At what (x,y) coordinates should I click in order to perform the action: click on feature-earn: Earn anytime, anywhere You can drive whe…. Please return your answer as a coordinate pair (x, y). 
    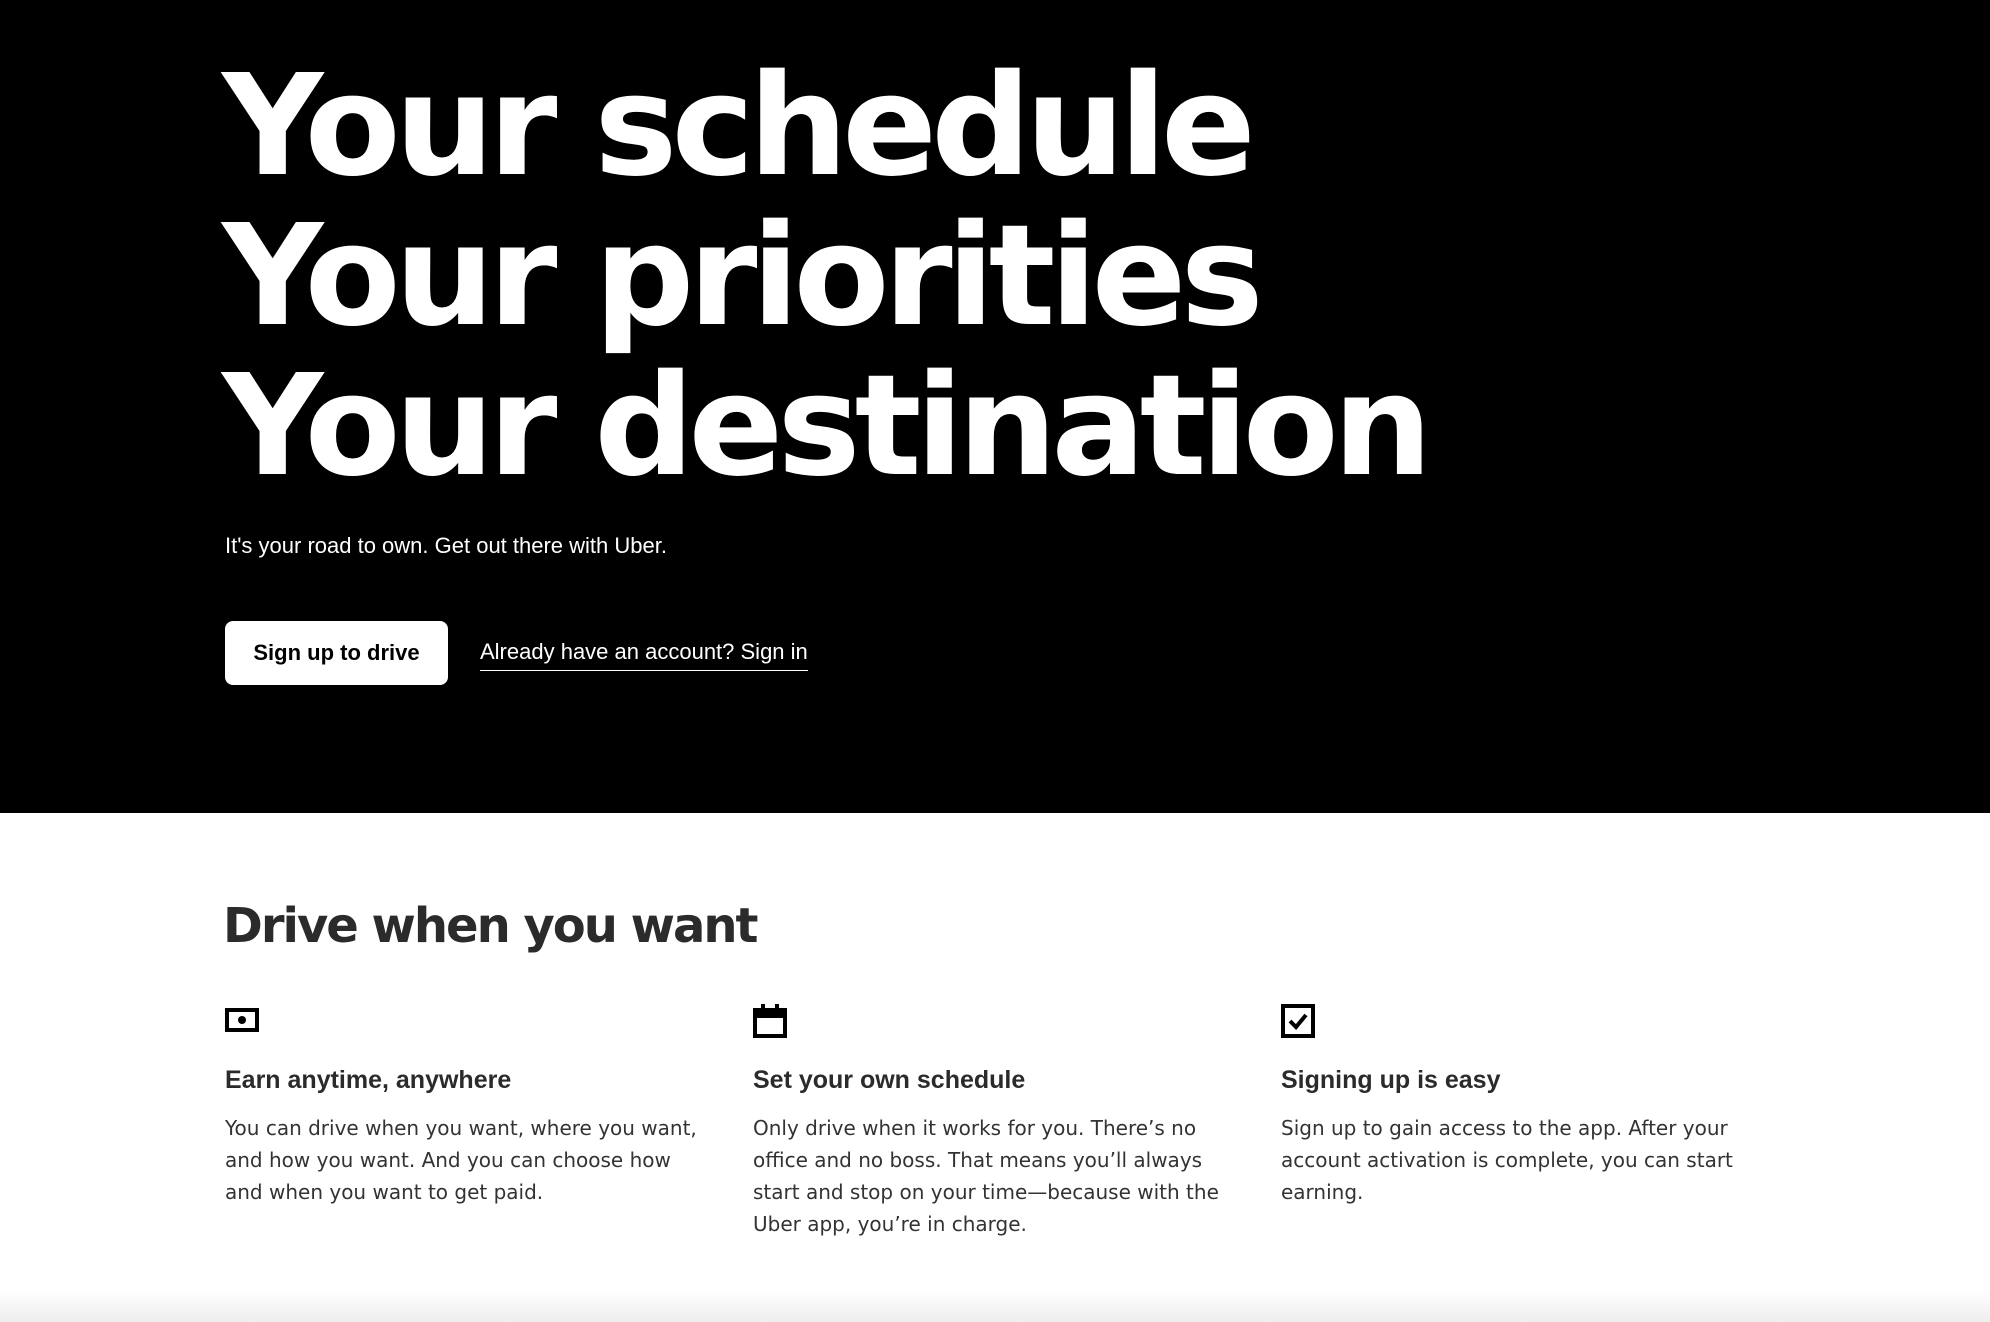
    Looking at the image, I should click on (465, 1104).